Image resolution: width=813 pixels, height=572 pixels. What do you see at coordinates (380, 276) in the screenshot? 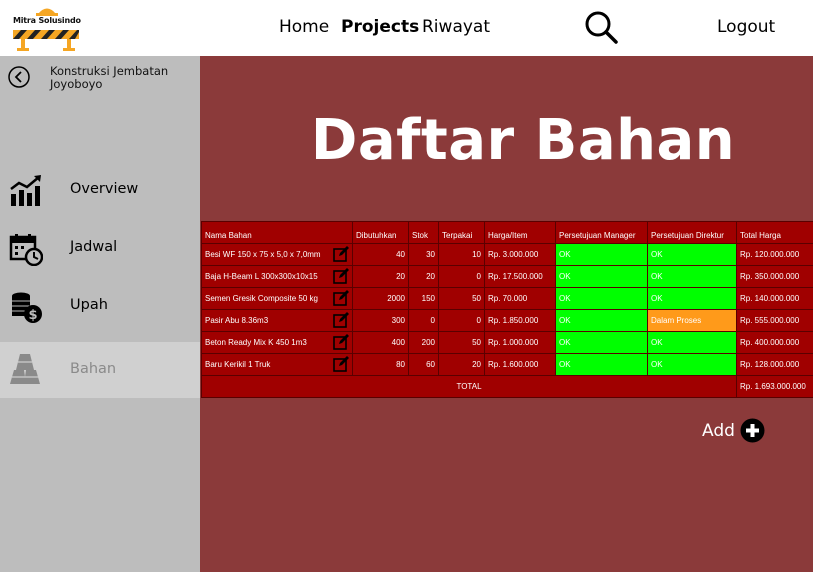
I see `required-cell: 20` at bounding box center [380, 276].